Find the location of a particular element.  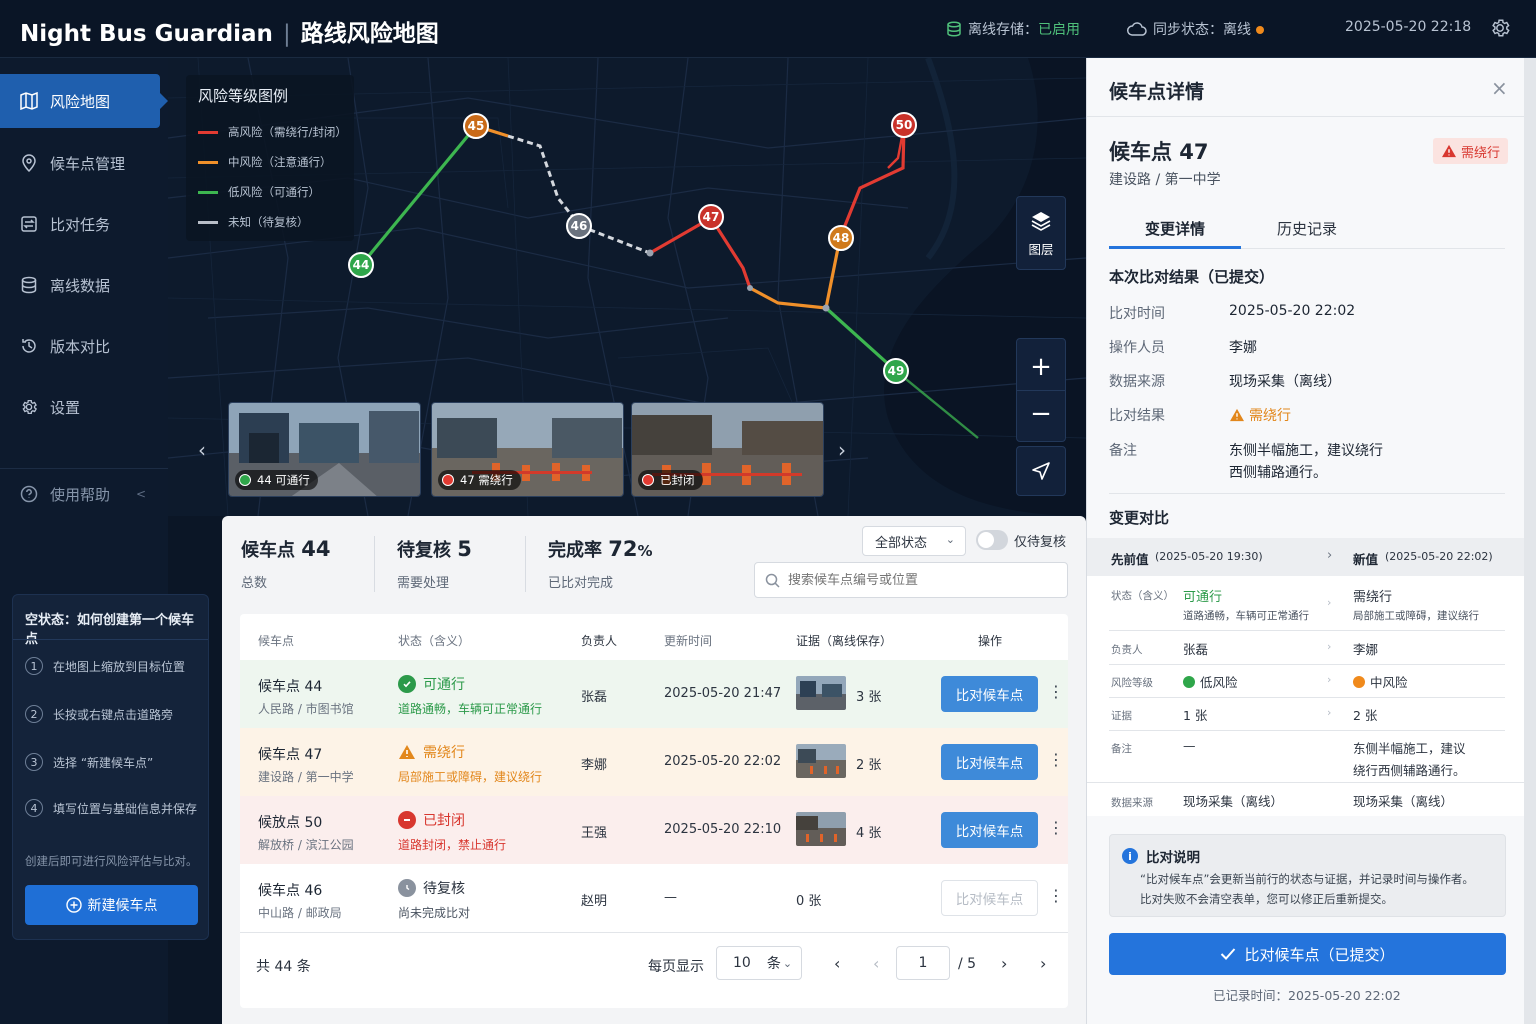

navigation-arrow-icon is located at coordinates (1041, 471).